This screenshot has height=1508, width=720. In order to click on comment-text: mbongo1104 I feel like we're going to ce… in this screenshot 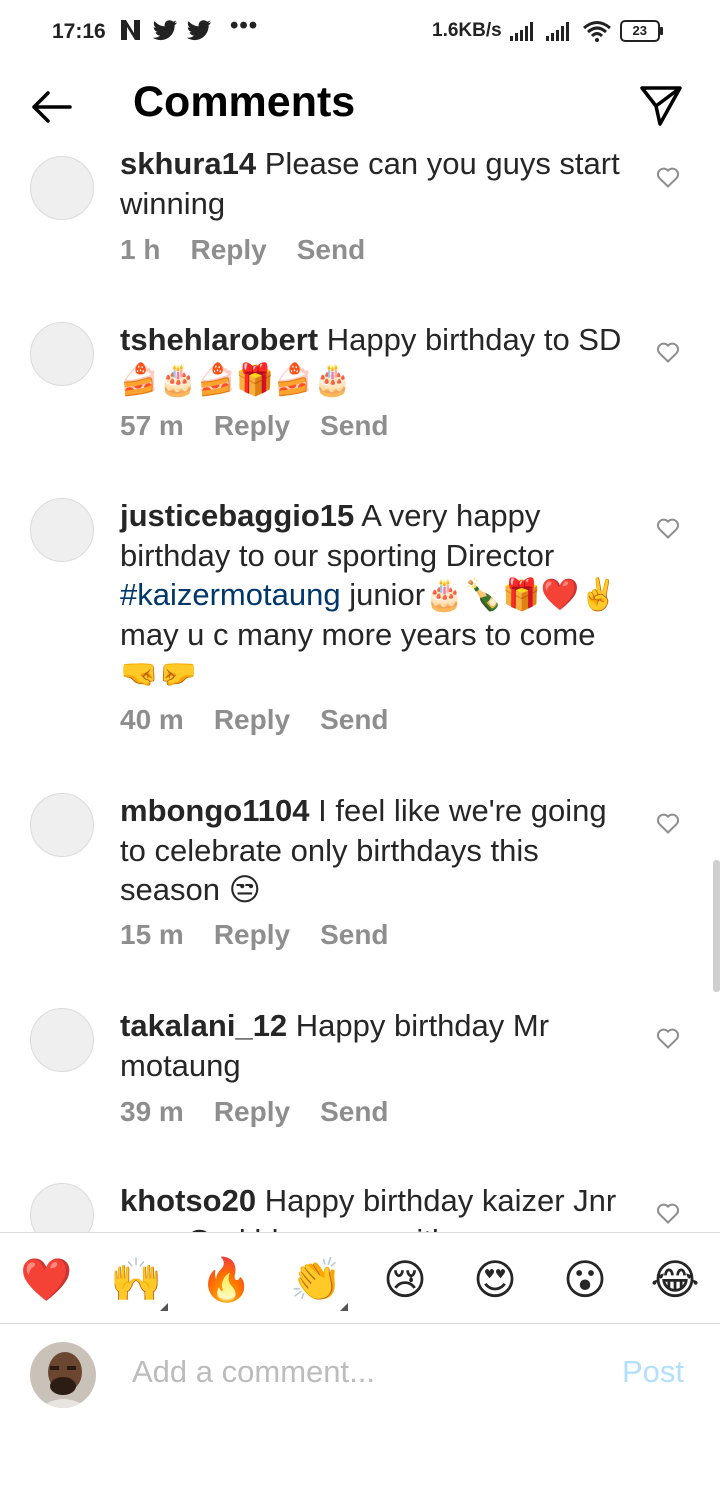, I will do `click(377, 850)`.